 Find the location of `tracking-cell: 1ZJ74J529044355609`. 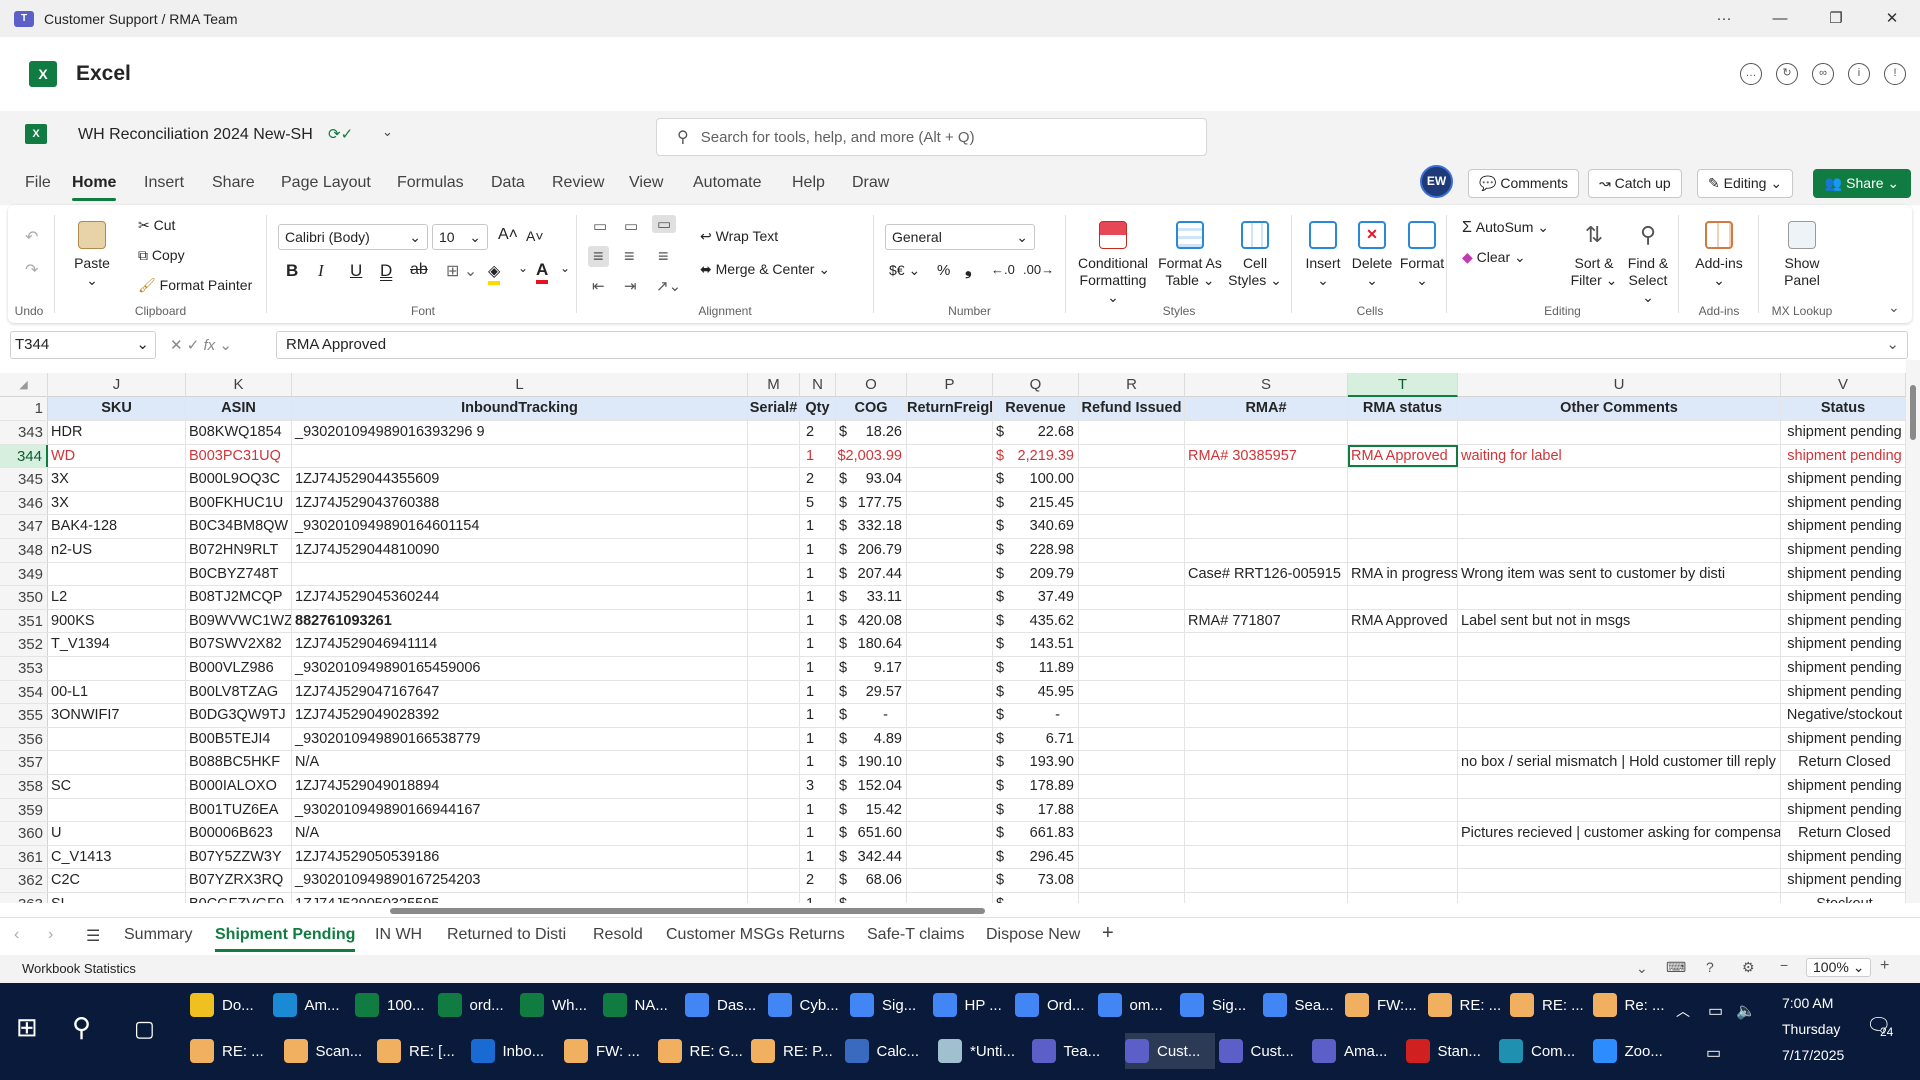

tracking-cell: 1ZJ74J529044355609 is located at coordinates (520, 479).